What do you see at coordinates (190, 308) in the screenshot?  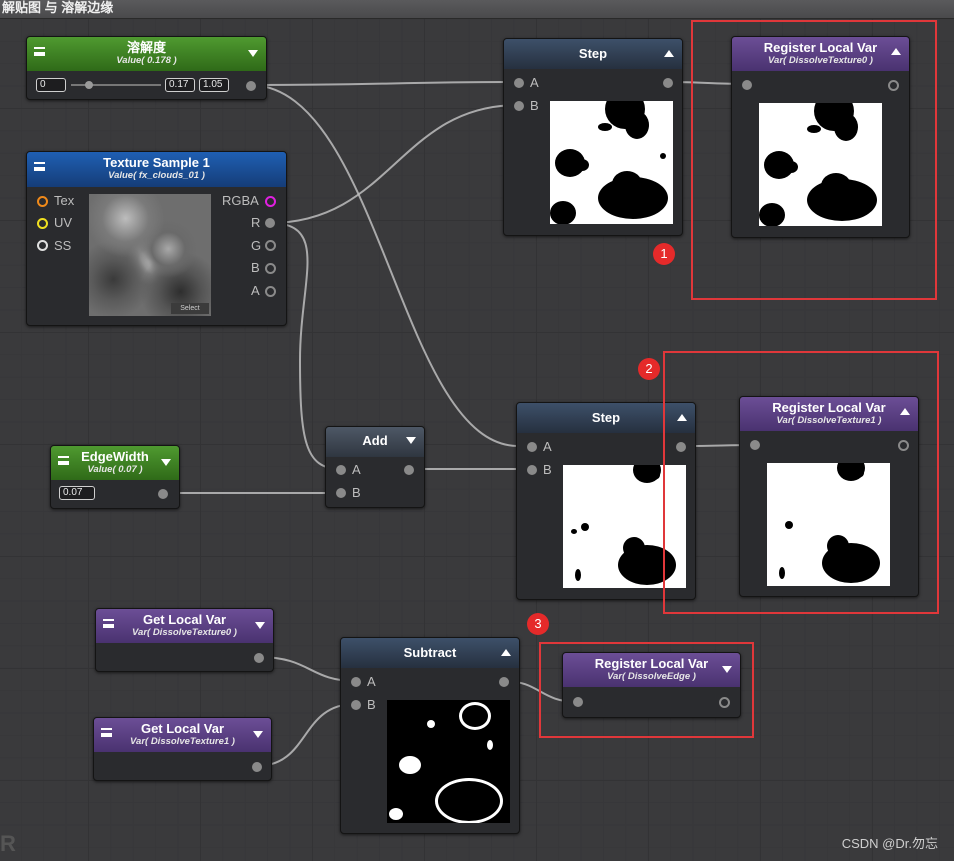 I see `select-texture-button: Select` at bounding box center [190, 308].